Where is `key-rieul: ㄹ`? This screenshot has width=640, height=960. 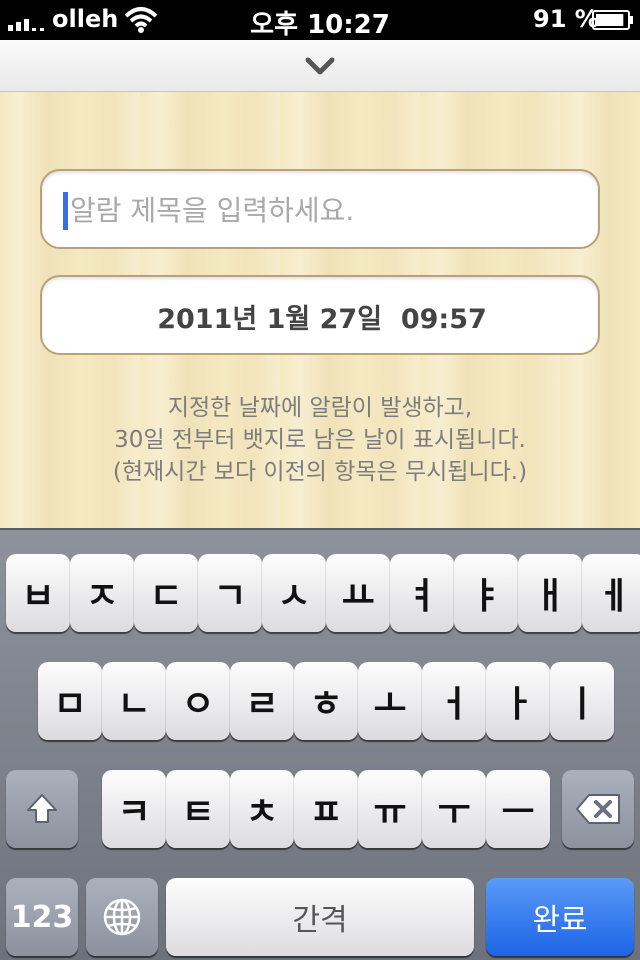 key-rieul: ㄹ is located at coordinates (262, 701).